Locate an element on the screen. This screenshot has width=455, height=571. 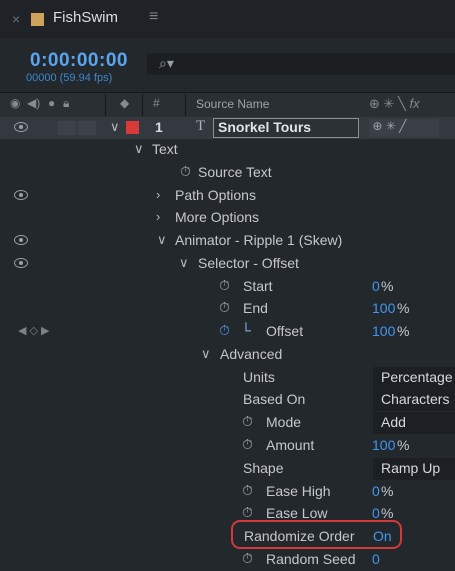
ease-high-row: ⏱︎ Ease High 0 % is located at coordinates (227, 492).